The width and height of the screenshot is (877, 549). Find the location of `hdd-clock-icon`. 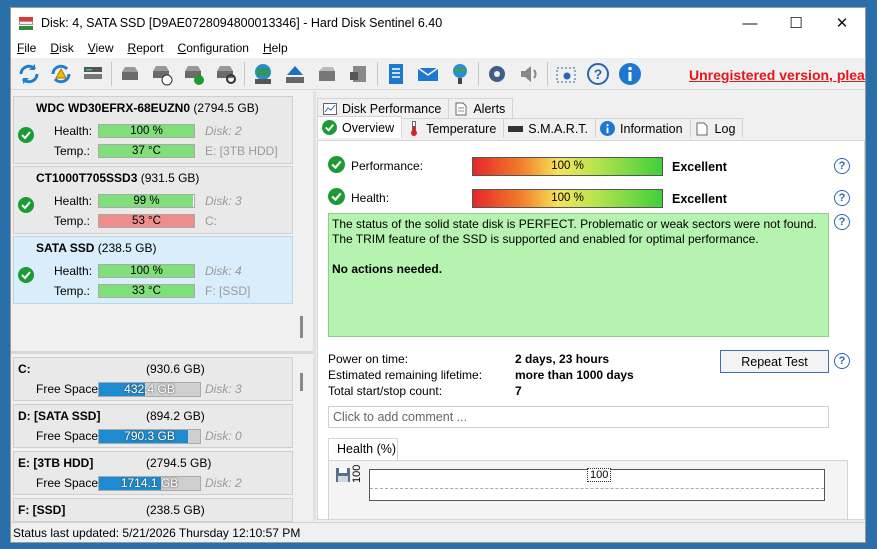

hdd-clock-icon is located at coordinates (161, 73).